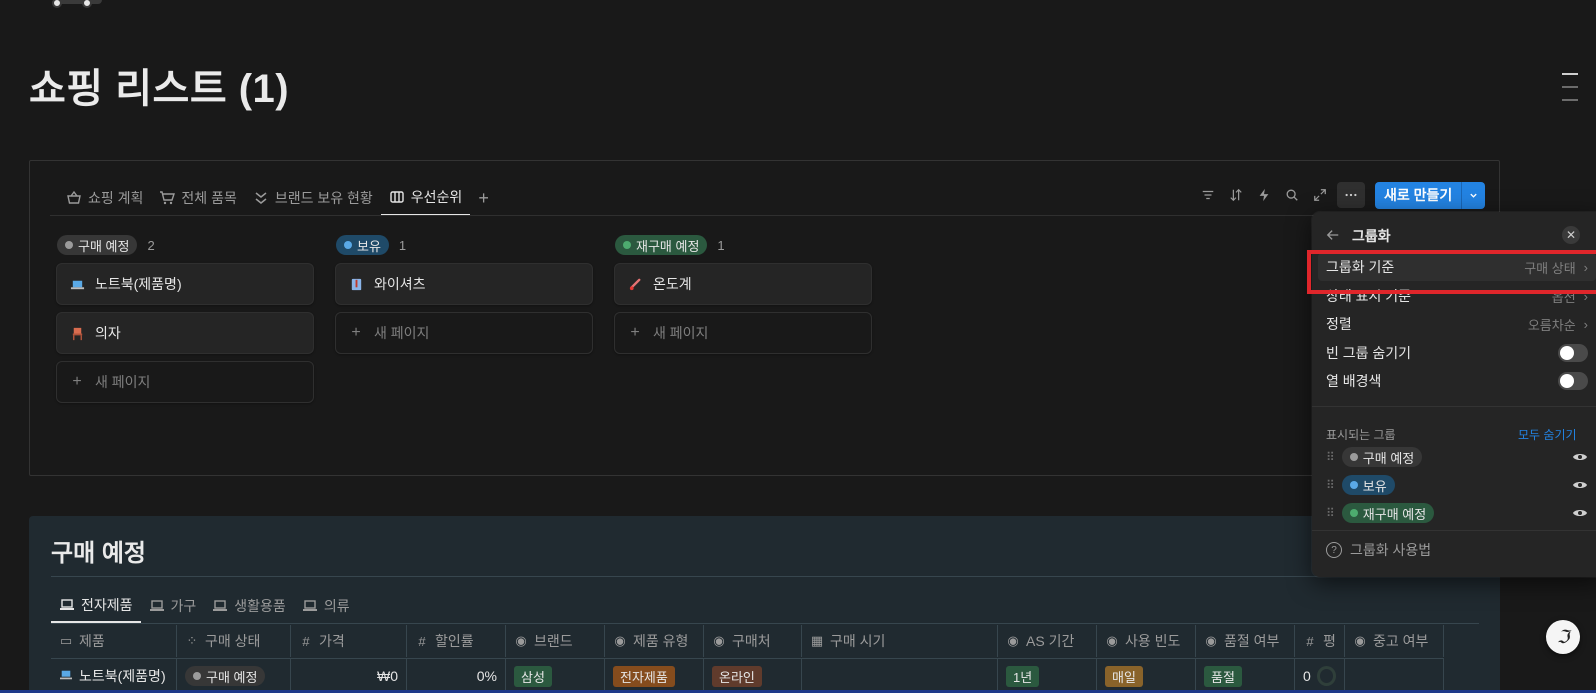 This screenshot has width=1596, height=693. I want to click on column-label: 품절 여부, so click(1252, 641).